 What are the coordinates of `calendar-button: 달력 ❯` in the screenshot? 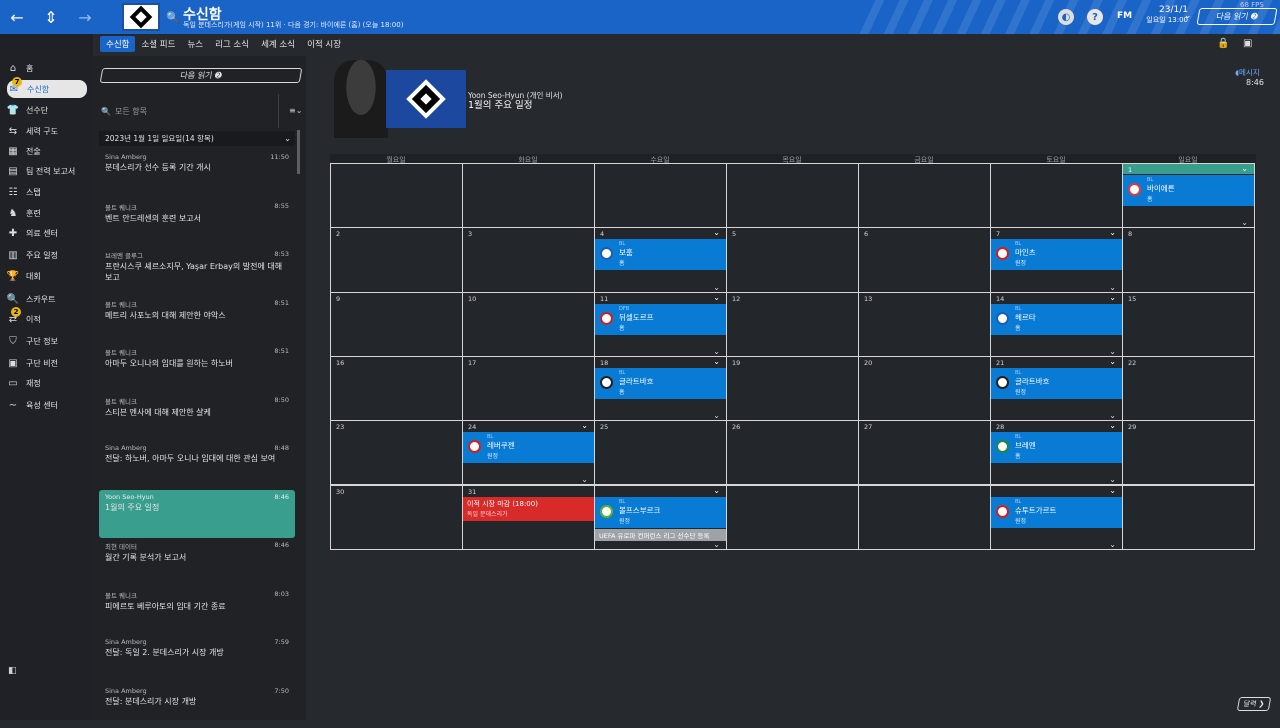 It's located at (1254, 704).